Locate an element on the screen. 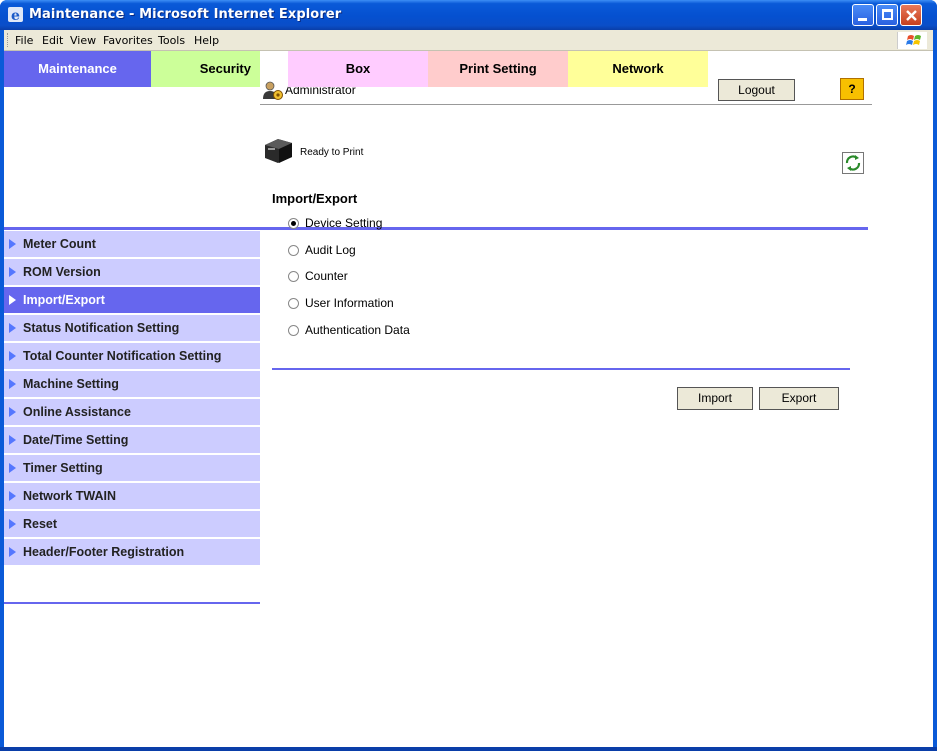 The image size is (937, 751). window-bottom-border is located at coordinates (468, 749).